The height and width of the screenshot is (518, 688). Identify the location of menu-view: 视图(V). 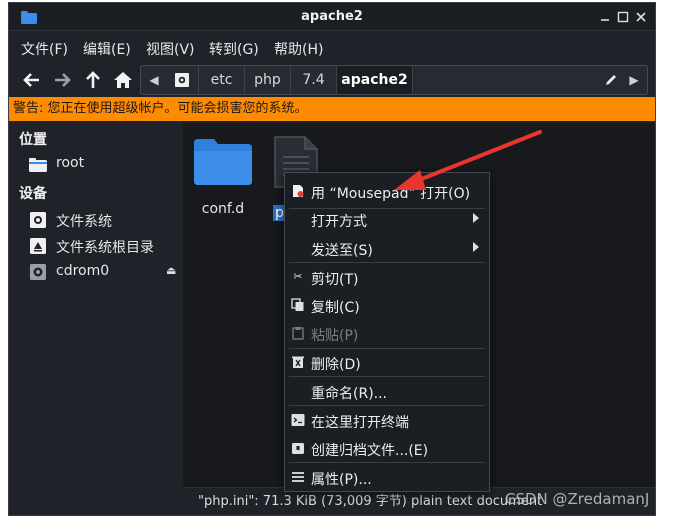
(170, 49).